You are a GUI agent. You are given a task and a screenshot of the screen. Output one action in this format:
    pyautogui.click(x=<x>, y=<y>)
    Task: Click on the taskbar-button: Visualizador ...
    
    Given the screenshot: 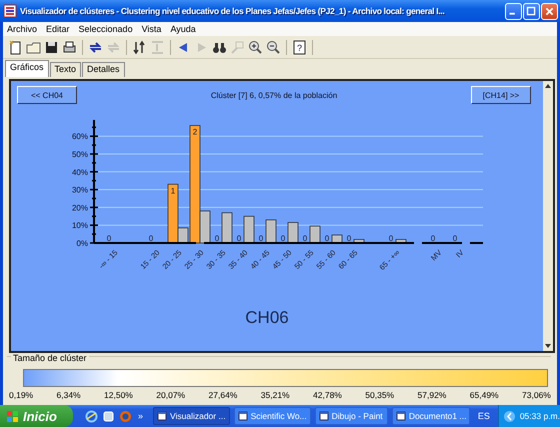 What is the action you would take?
    pyautogui.click(x=191, y=416)
    